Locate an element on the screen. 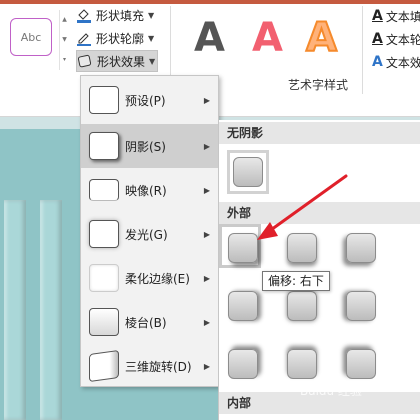 The width and height of the screenshot is (420, 420). shadow-offset-top-left is located at coordinates (361, 364).